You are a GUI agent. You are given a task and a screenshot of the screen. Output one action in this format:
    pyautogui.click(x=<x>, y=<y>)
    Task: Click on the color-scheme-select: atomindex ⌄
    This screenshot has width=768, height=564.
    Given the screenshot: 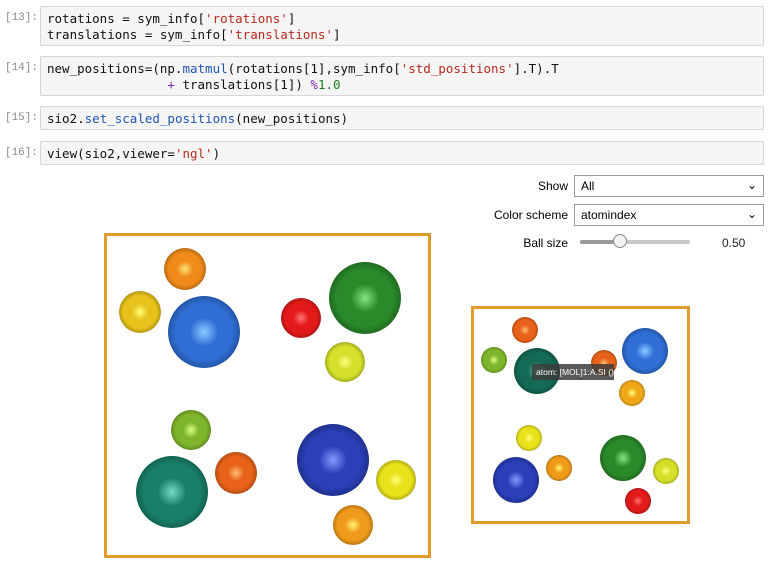 What is the action you would take?
    pyautogui.click(x=669, y=215)
    